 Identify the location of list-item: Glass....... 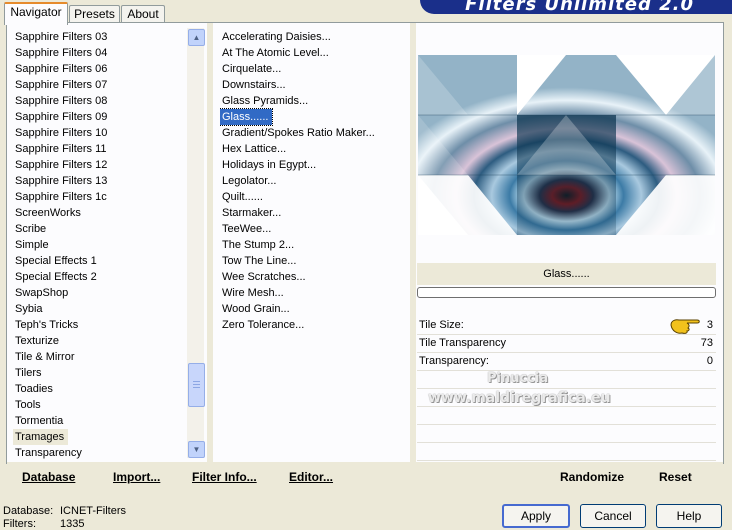
(247, 117).